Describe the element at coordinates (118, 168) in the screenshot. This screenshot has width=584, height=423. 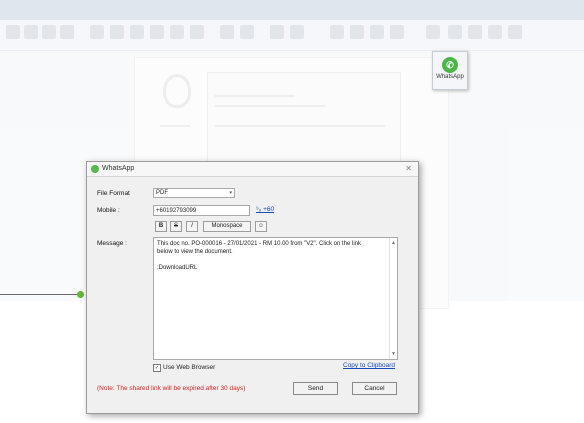
I see `dialog-title: WhatsApp` at that location.